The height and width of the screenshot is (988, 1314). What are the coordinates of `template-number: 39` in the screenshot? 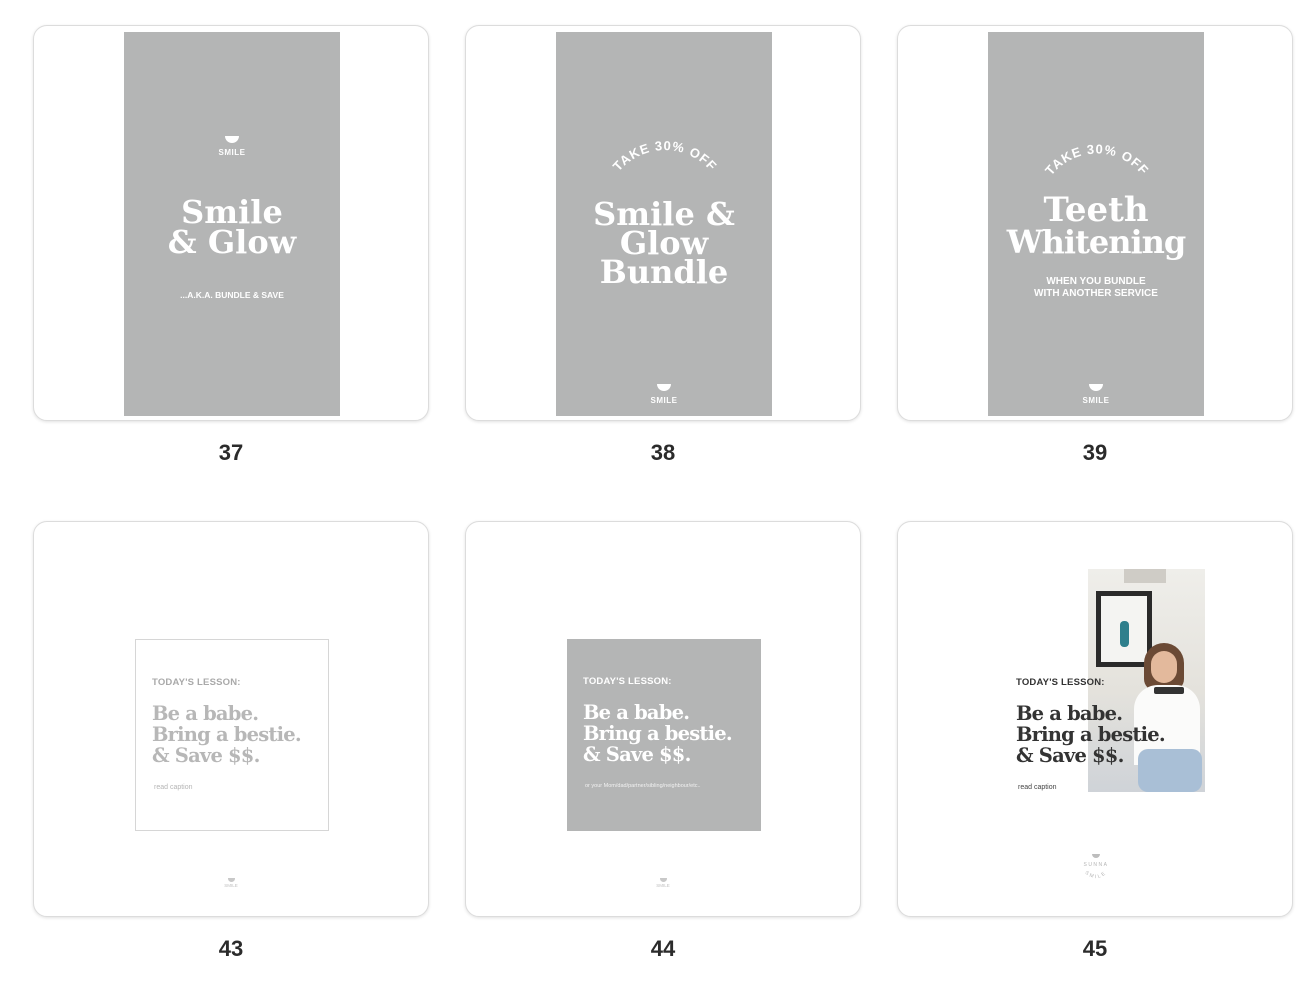 It's located at (1095, 452).